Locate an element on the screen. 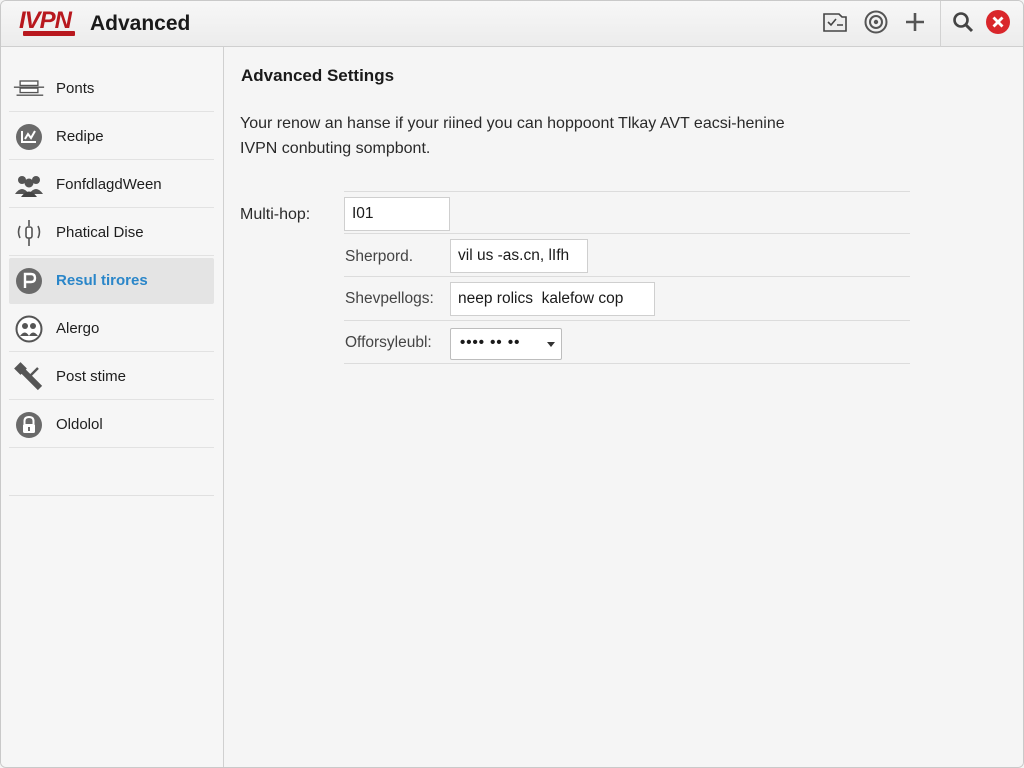 The image size is (1024, 768). sidebar-item-post-stime: Post stime is located at coordinates (111, 377).